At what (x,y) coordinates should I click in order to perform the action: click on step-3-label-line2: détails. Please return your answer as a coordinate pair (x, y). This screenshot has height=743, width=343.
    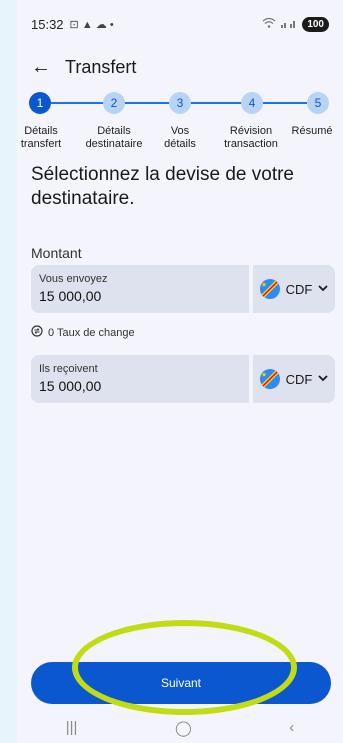
    Looking at the image, I should click on (180, 144).